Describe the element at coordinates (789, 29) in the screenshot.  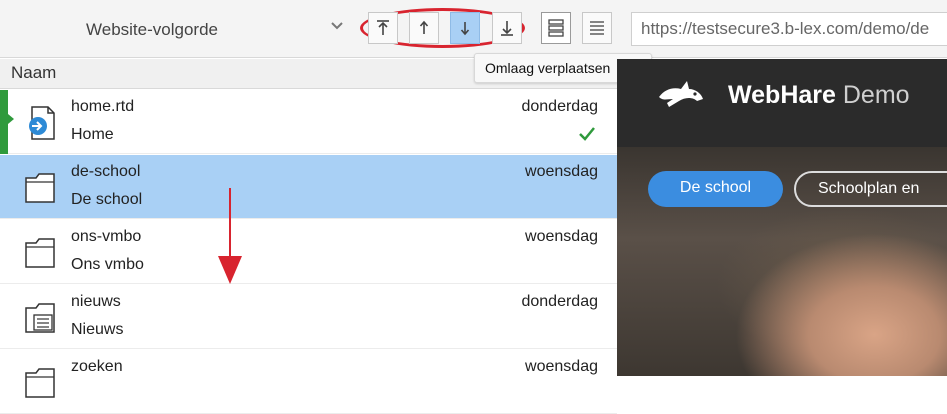
I see `preview-url-field: https://testsecure3.b-lex.com/demo/de` at that location.